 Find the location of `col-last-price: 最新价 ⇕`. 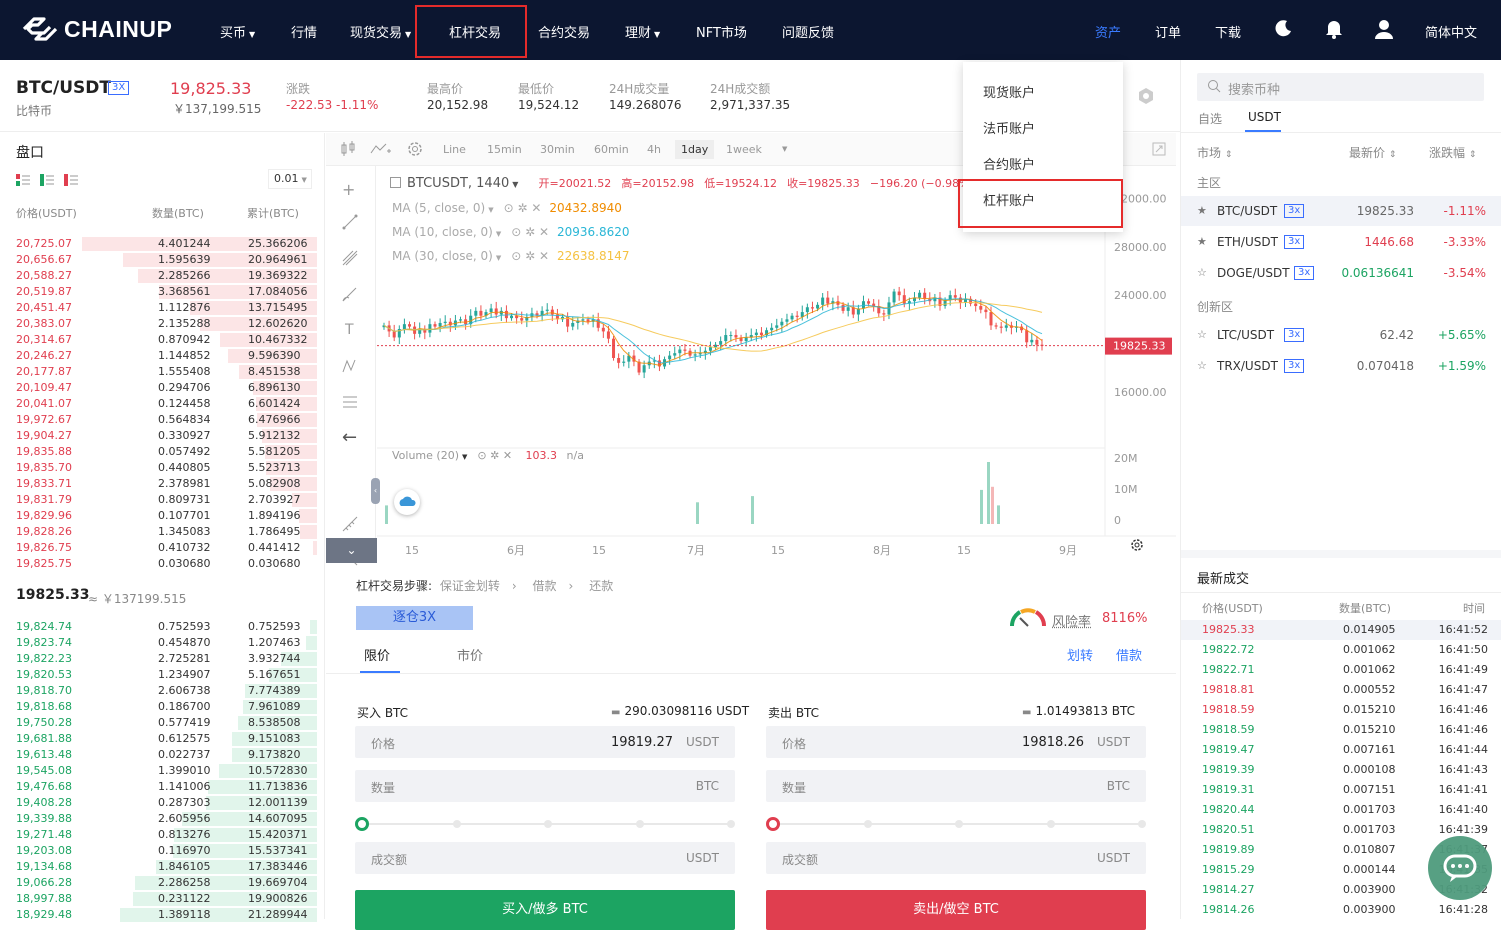

col-last-price: 最新价 ⇕ is located at coordinates (1372, 152).